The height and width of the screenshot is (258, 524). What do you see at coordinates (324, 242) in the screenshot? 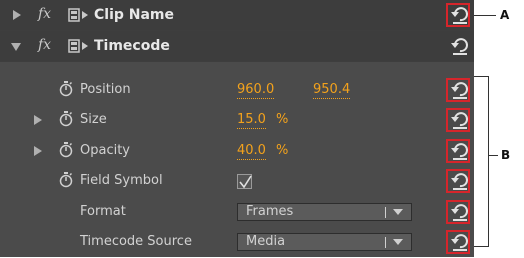
I see `timecode-source-dropdown: Media` at bounding box center [324, 242].